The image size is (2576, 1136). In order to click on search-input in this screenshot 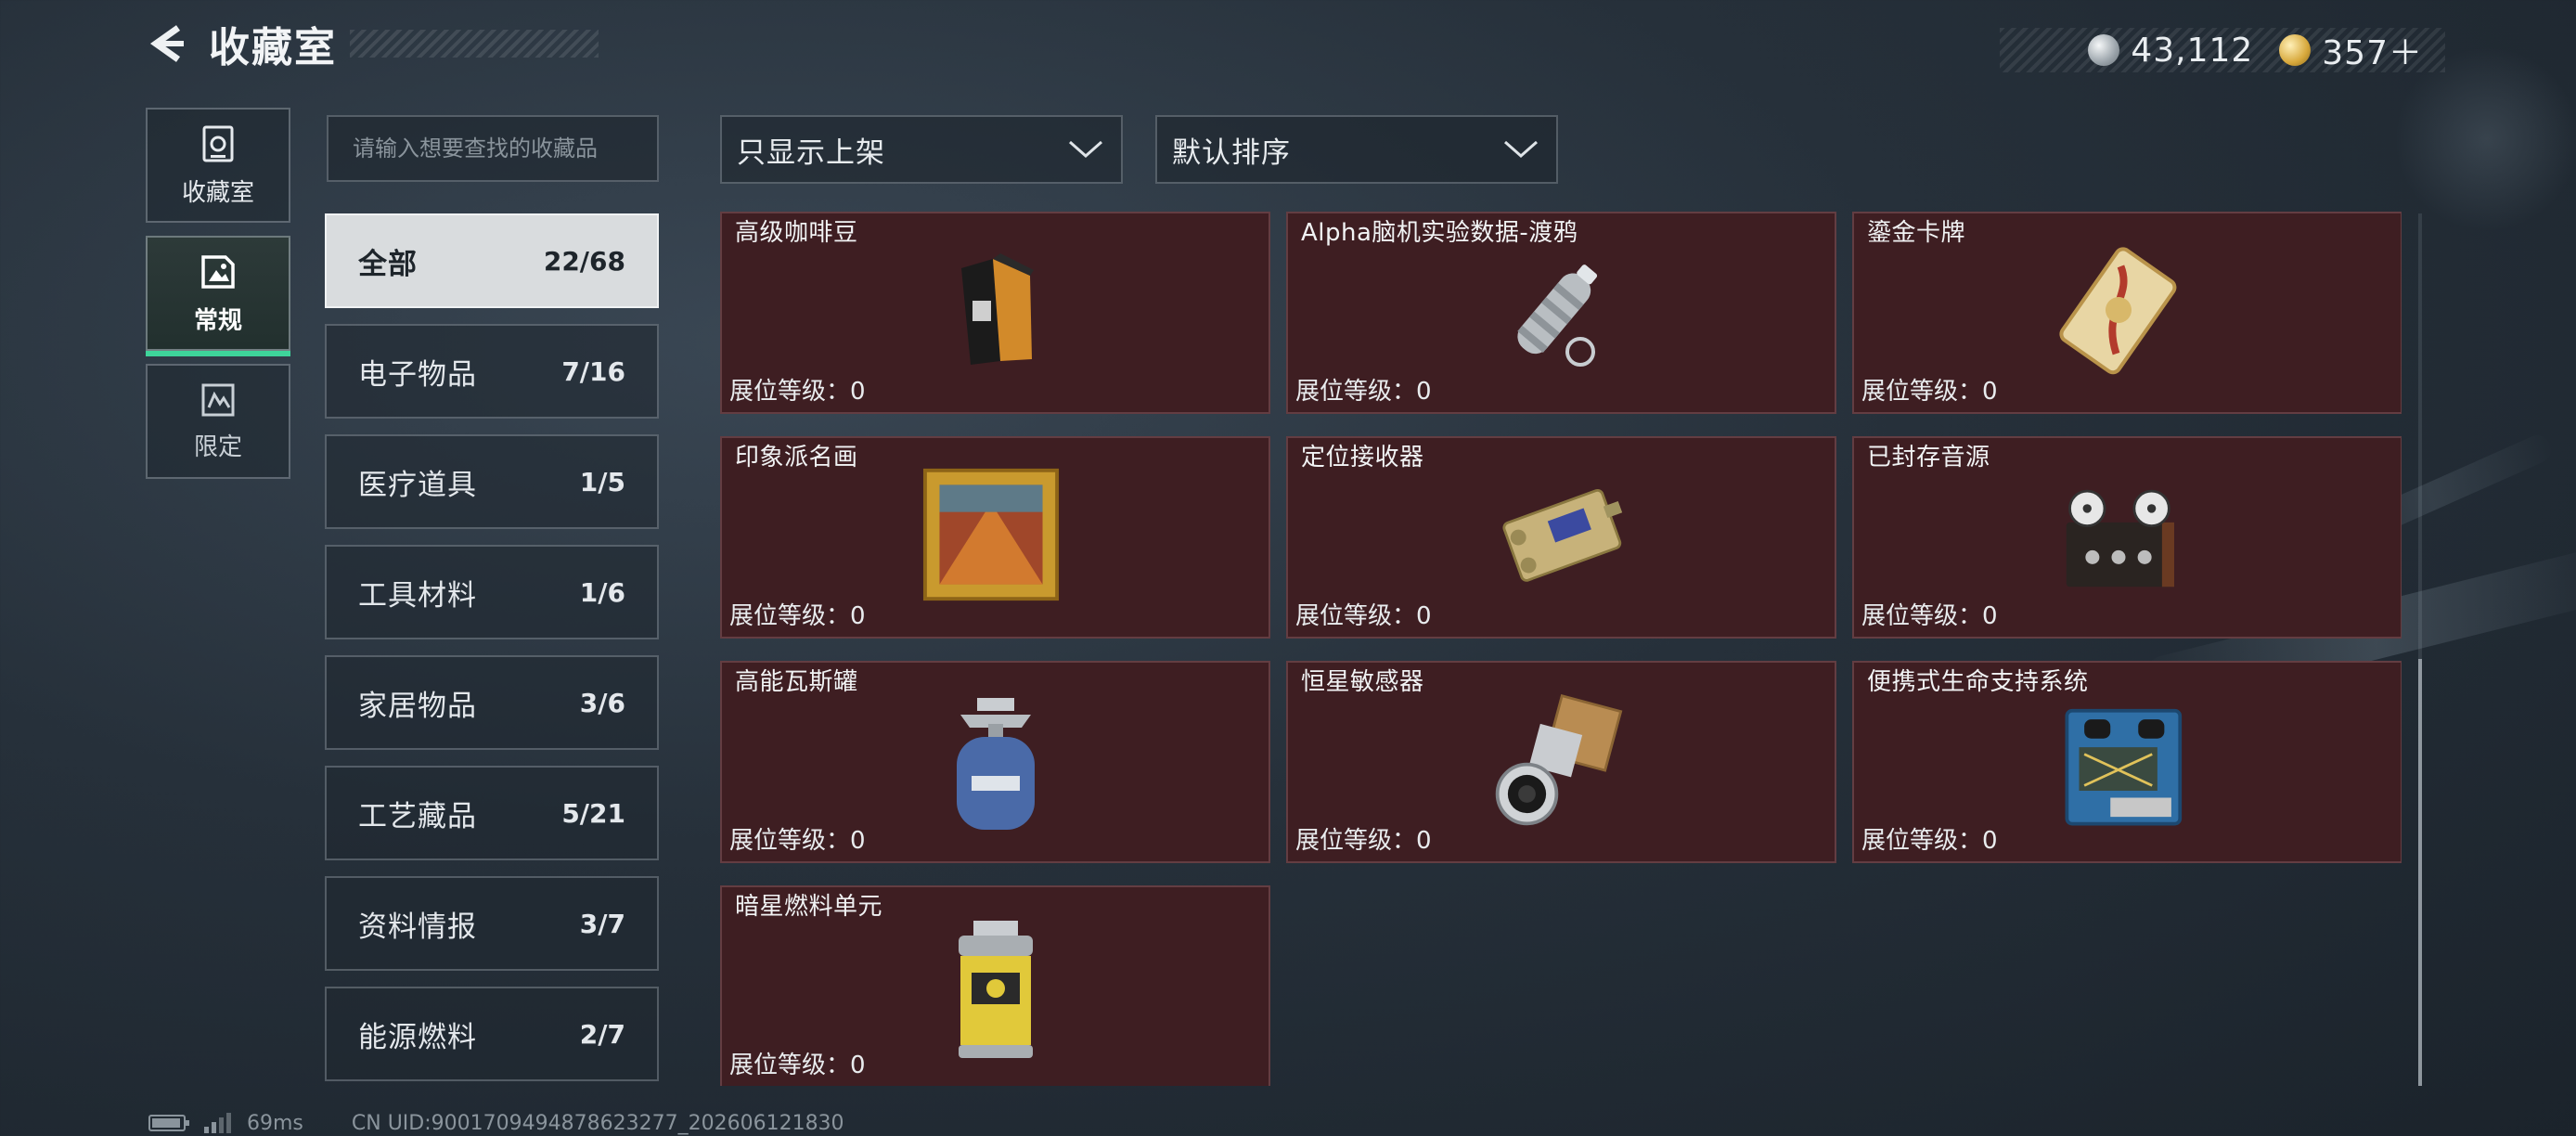, I will do `click(493, 148)`.